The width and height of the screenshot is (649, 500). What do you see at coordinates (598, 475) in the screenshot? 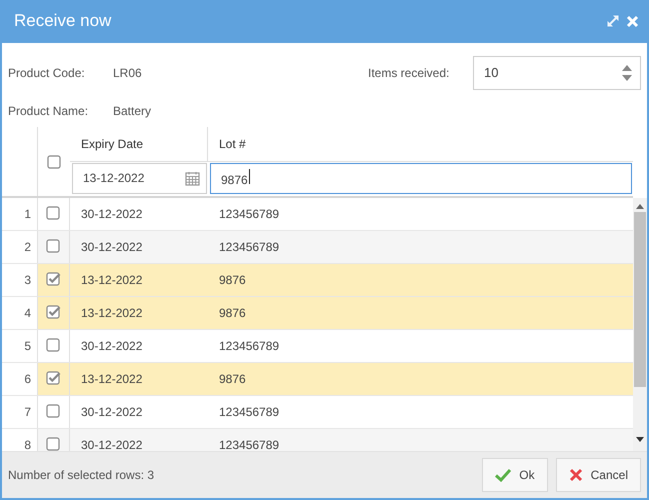
I see `cancel-button: Cancel` at bounding box center [598, 475].